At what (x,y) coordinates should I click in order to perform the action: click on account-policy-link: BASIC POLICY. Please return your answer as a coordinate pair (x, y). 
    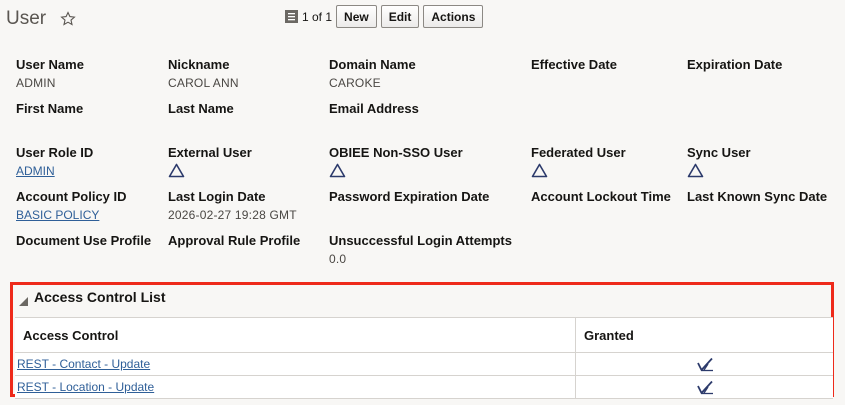
    Looking at the image, I should click on (57, 215).